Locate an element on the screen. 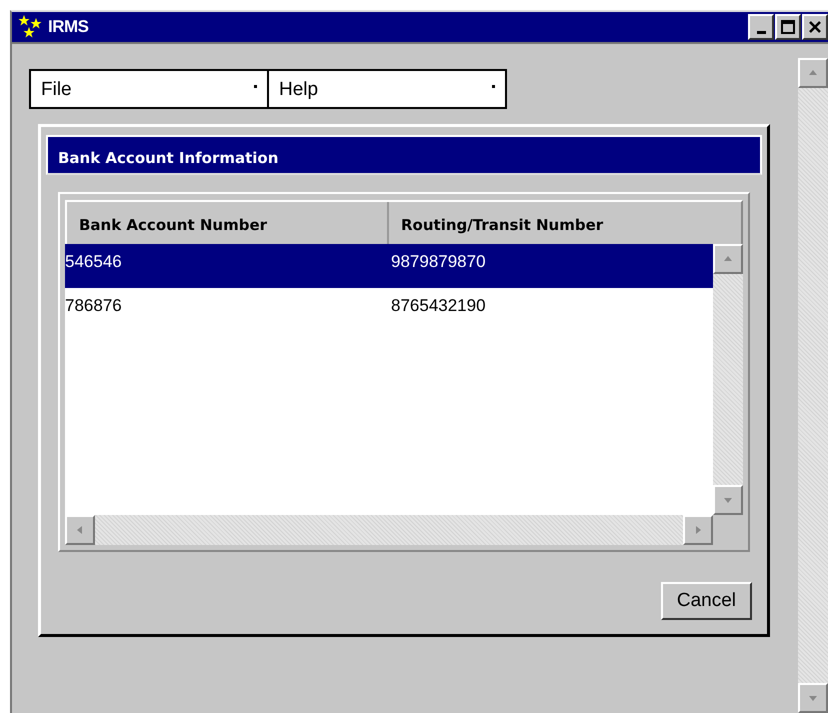 This screenshot has height=713, width=828. table-cell-text: 786876 is located at coordinates (94, 306).